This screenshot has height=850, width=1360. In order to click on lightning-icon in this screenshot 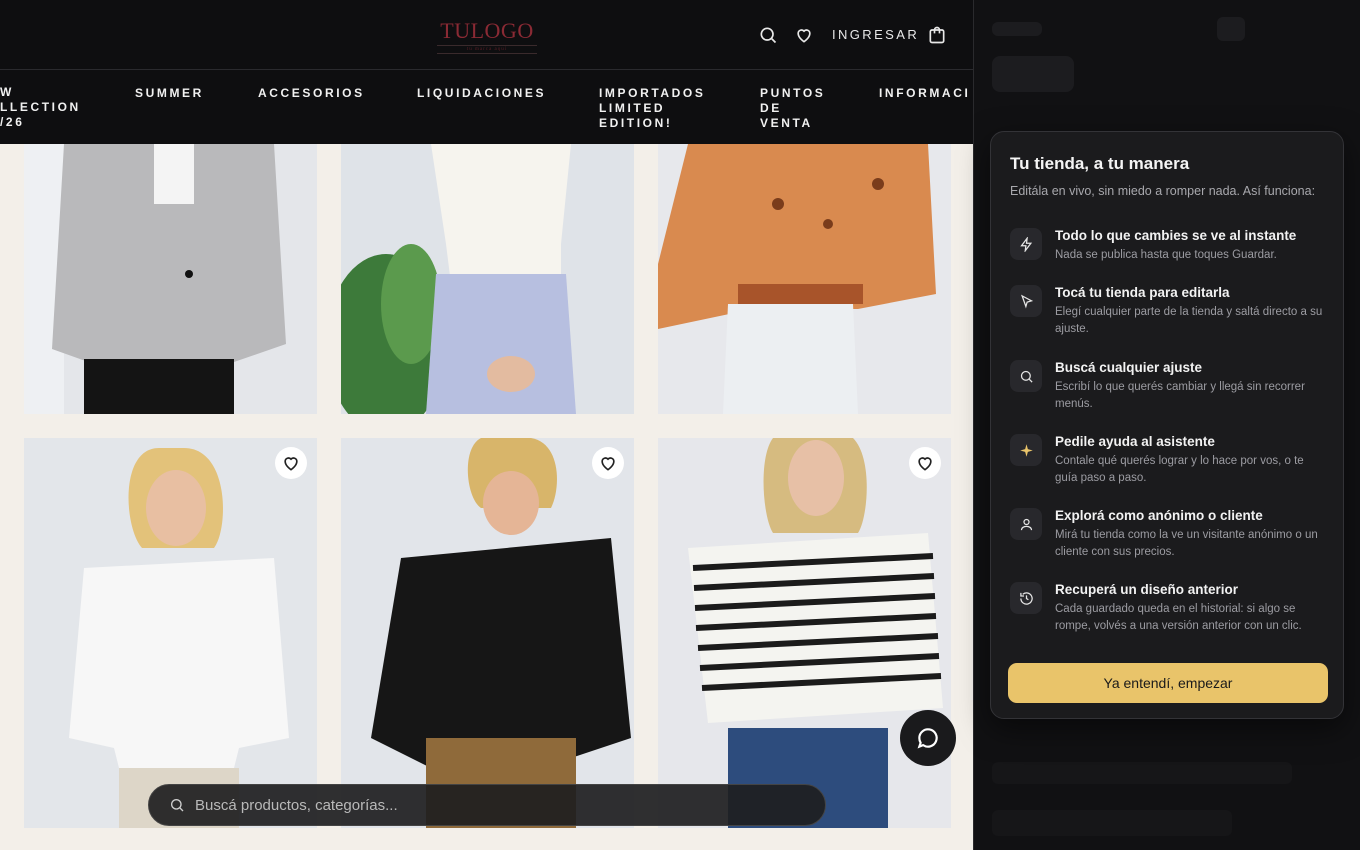, I will do `click(1026, 244)`.